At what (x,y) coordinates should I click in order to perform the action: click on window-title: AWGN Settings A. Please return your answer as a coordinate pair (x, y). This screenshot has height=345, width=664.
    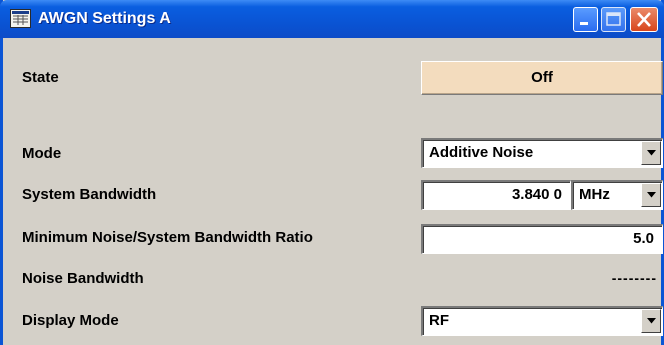
    Looking at the image, I should click on (104, 18).